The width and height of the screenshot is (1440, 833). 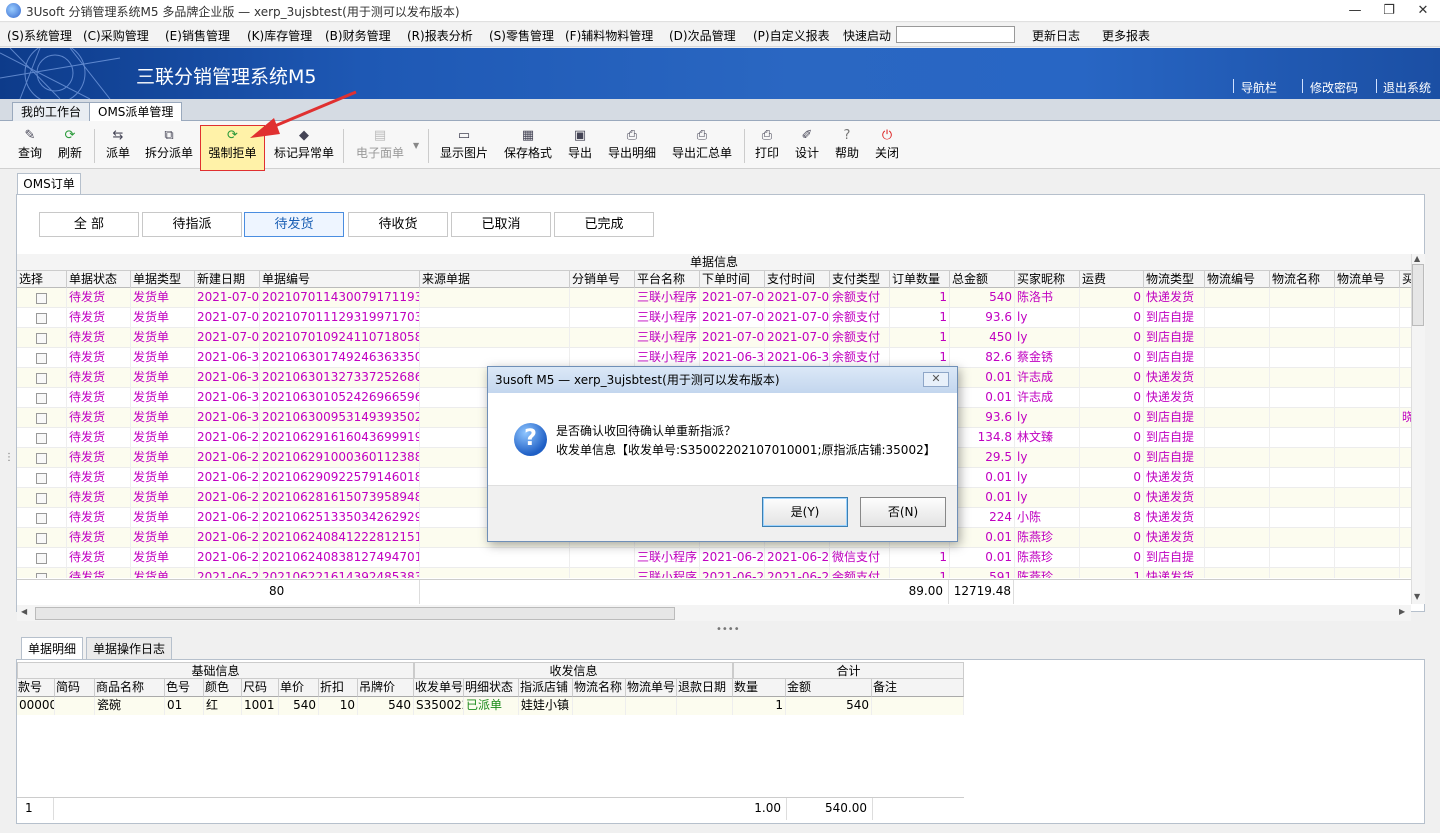 I want to click on grid-horizontal-scroll-thumb, so click(x=355, y=613).